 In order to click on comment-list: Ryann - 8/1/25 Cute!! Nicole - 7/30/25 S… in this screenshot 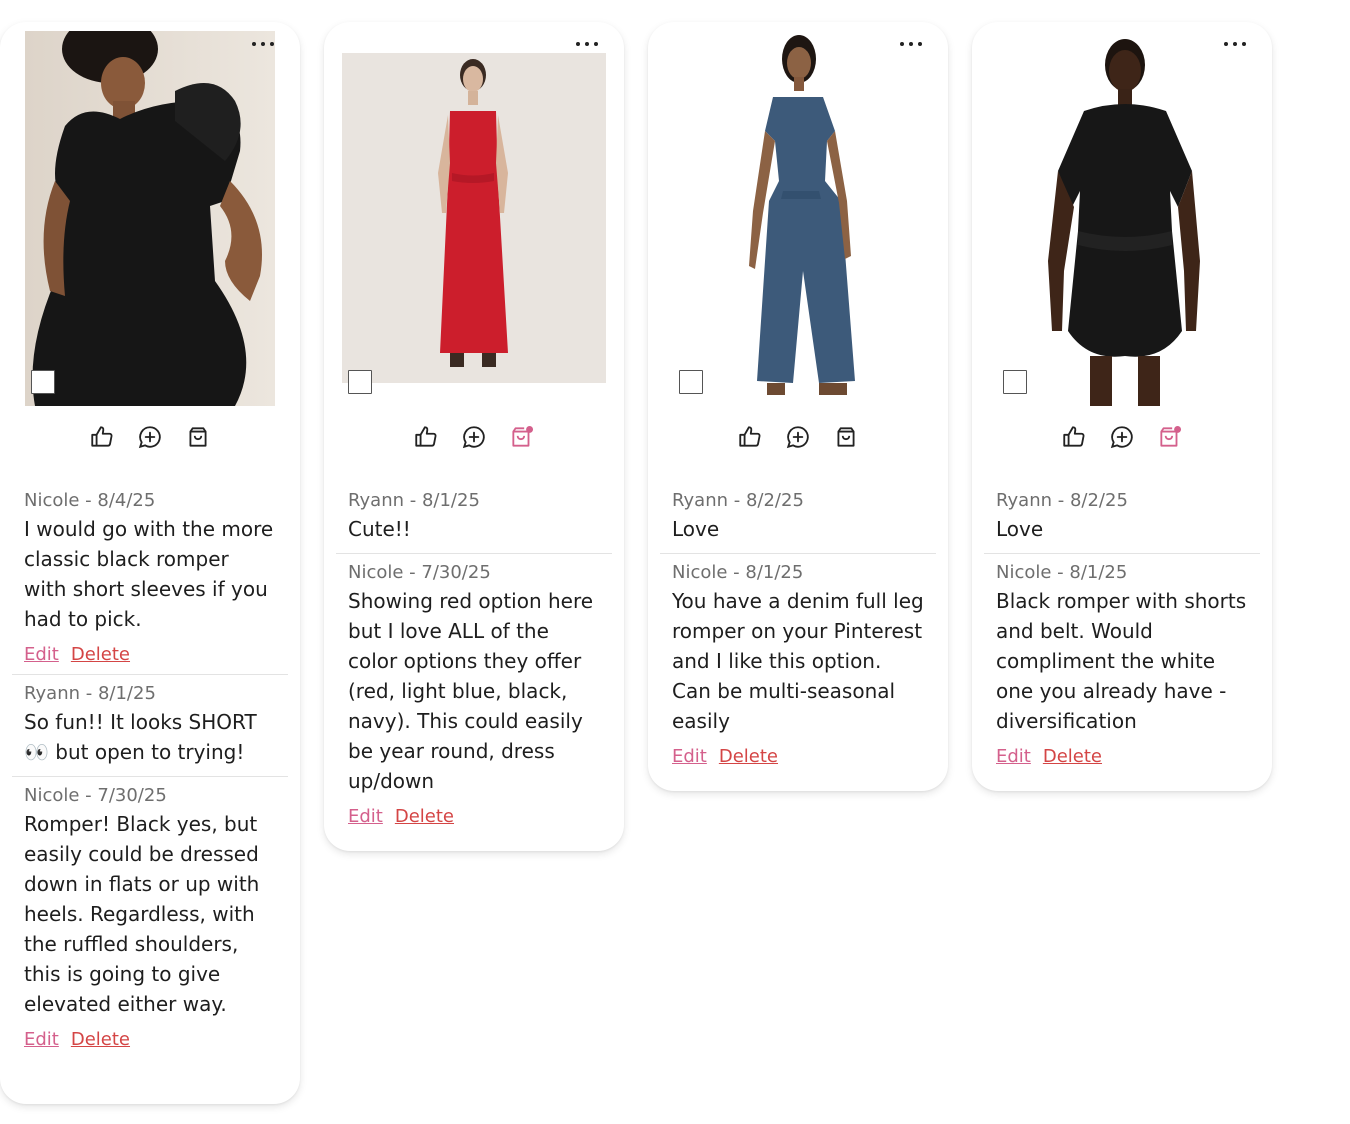, I will do `click(474, 667)`.